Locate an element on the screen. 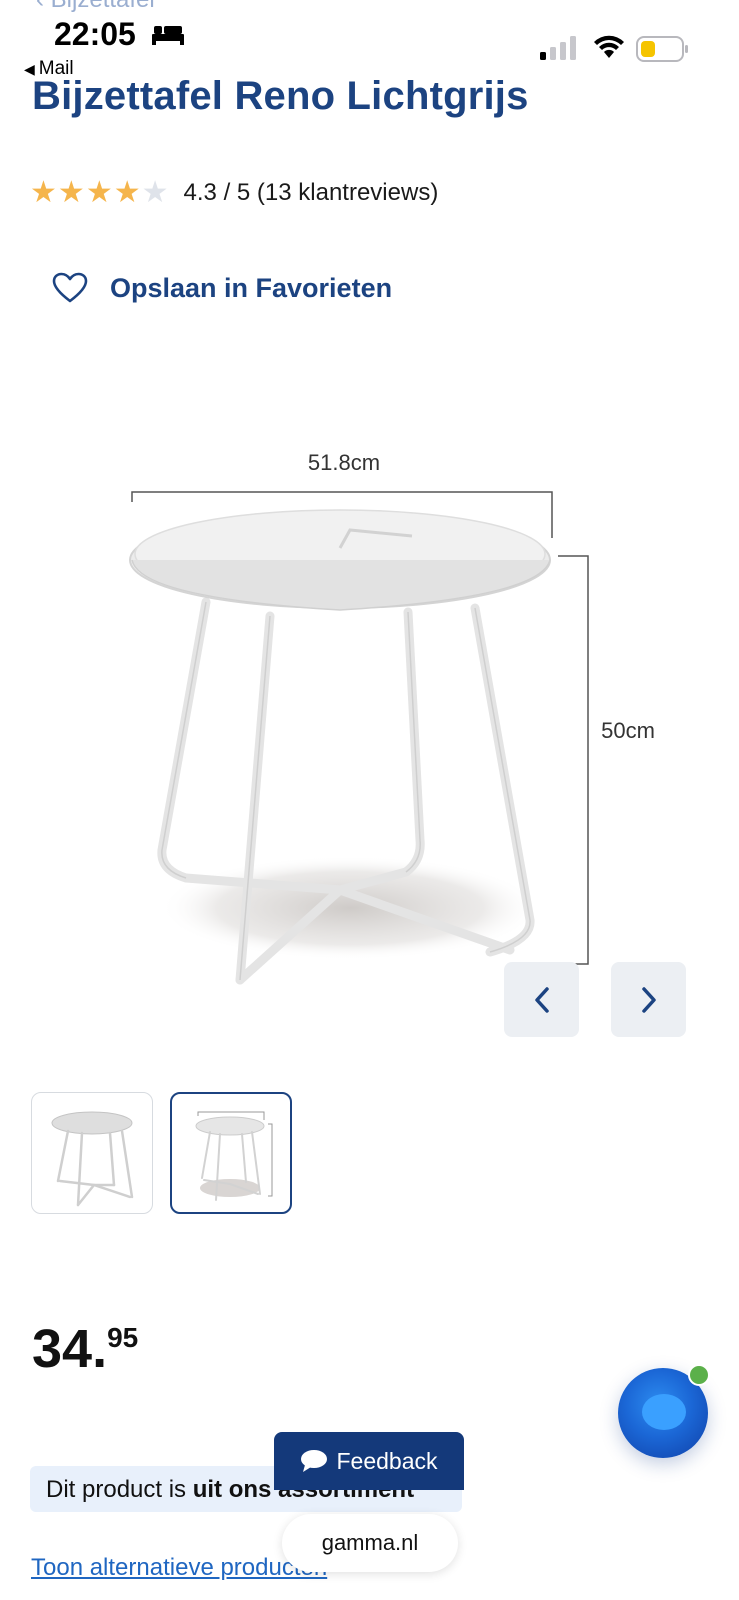 Image resolution: width=739 pixels, height=1600 pixels. rating: ★ ★ ★ ★ ★ 4.3 / 5 (13 klantreviews) is located at coordinates (234, 193).